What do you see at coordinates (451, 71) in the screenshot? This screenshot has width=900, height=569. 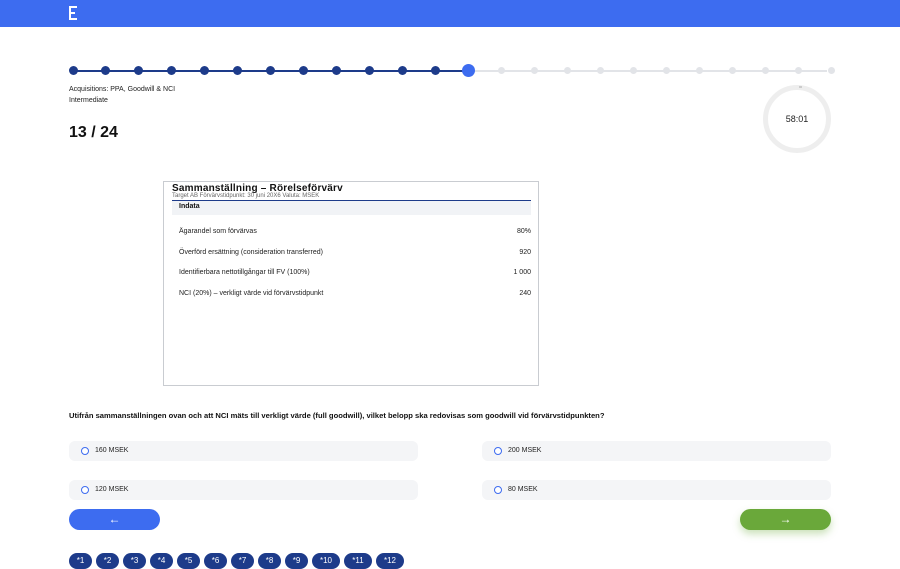 I see `progress-stepper` at bounding box center [451, 71].